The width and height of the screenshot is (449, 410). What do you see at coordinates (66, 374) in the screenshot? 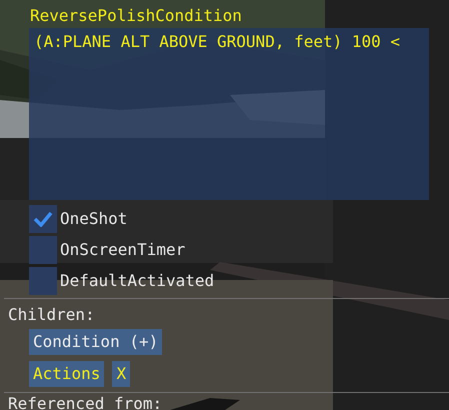
I see `child-button: Actions` at bounding box center [66, 374].